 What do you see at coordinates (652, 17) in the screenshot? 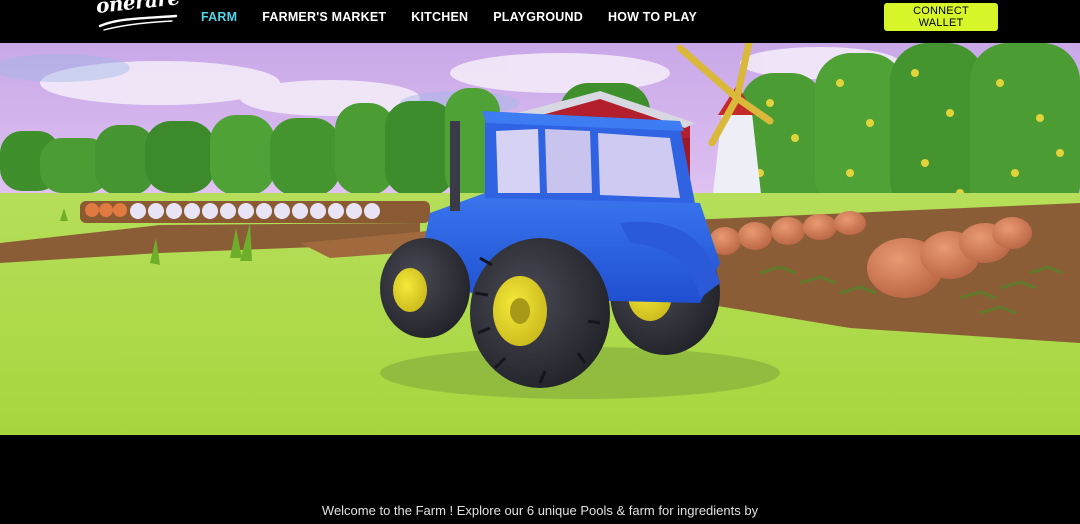
I see `nav-item-how-to-play: HOW TO PLAY` at bounding box center [652, 17].